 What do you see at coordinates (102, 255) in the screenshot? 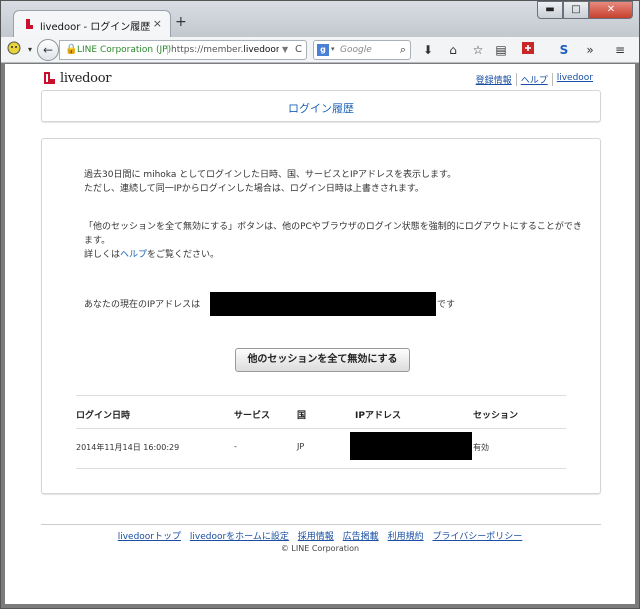
I see `help-prefix: 詳しくは` at bounding box center [102, 255].